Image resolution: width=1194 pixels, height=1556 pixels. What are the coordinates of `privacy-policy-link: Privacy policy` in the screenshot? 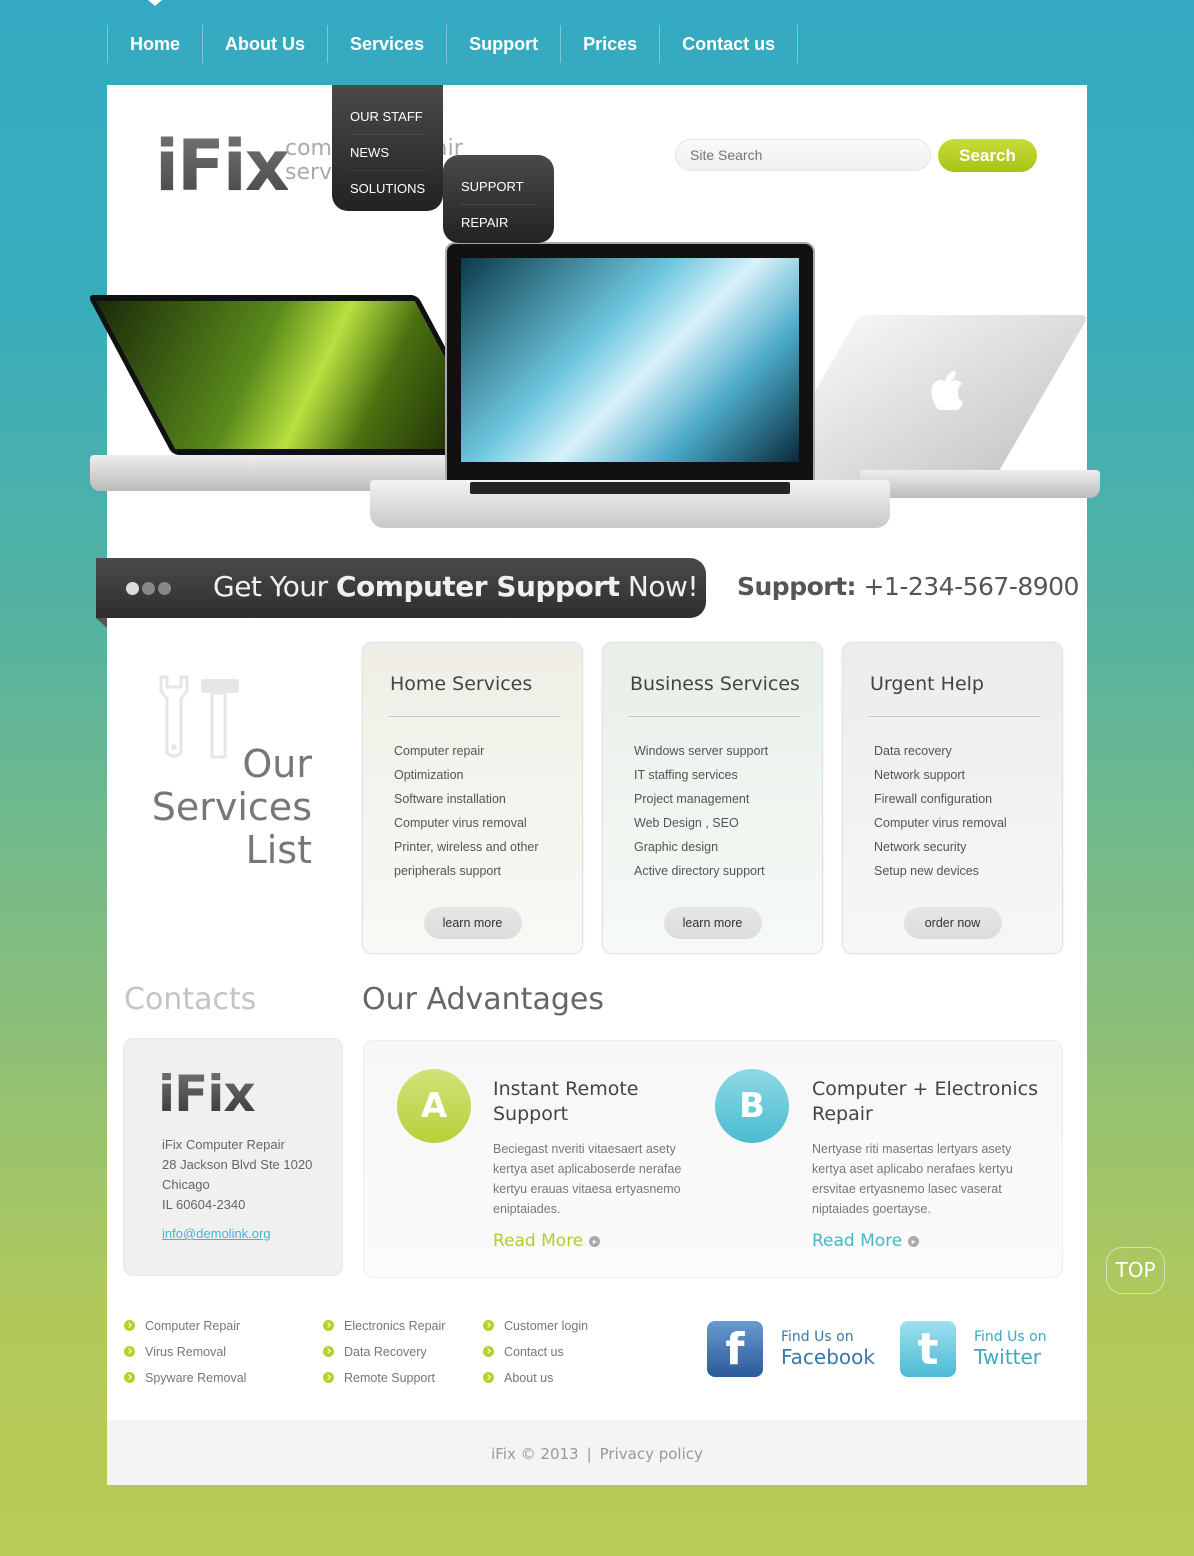 It's located at (651, 1454).